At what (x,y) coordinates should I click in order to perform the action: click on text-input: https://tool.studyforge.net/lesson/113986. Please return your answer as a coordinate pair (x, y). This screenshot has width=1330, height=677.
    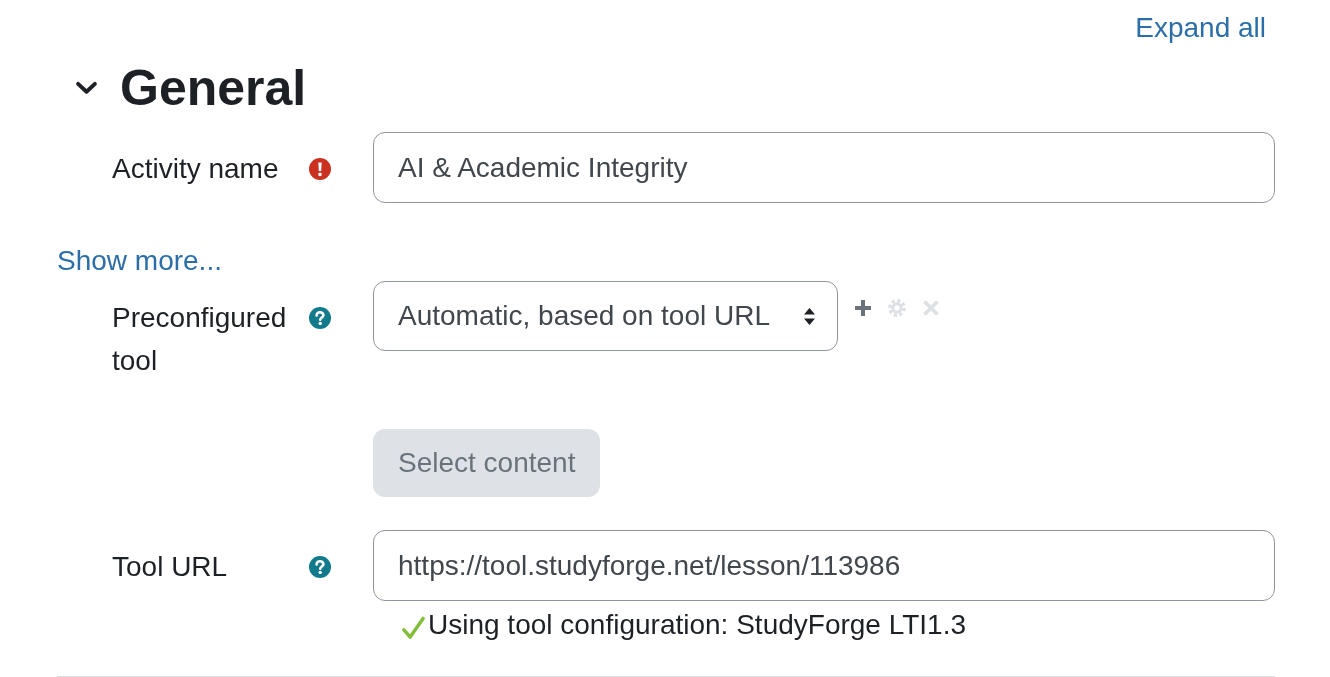
    Looking at the image, I should click on (824, 565).